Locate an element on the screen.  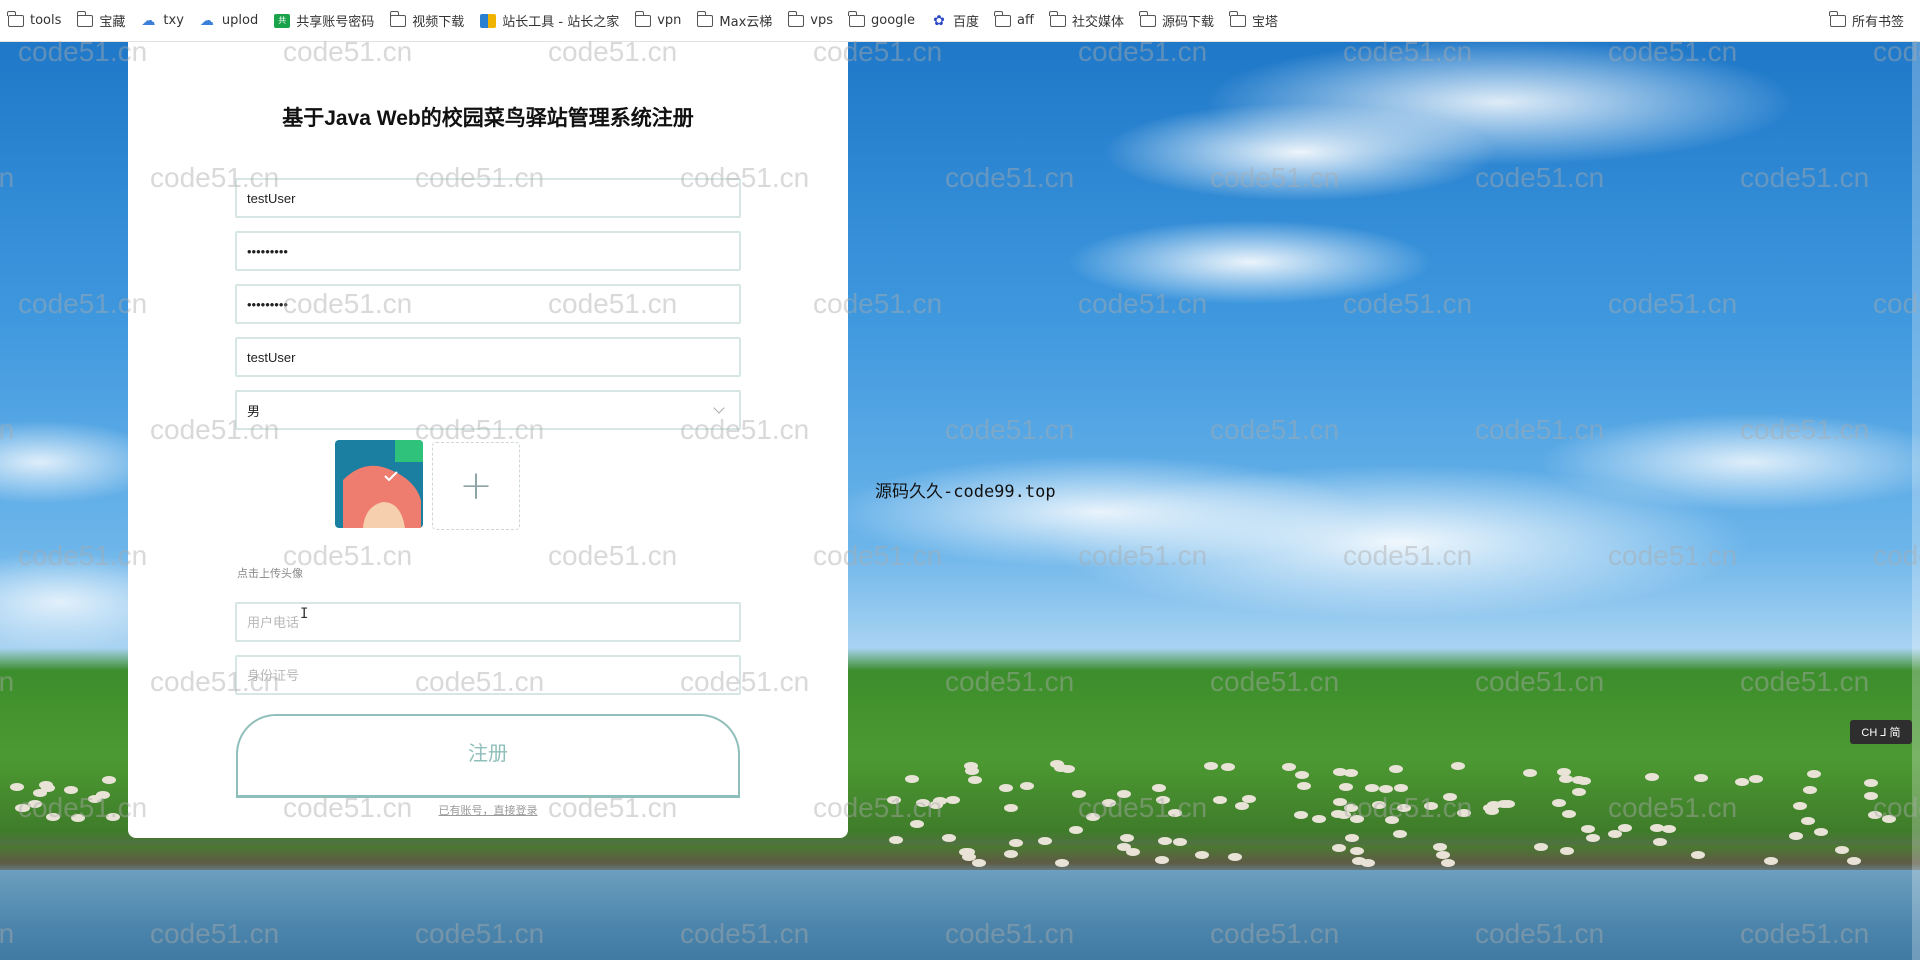
register-button: 注册 is located at coordinates (488, 756).